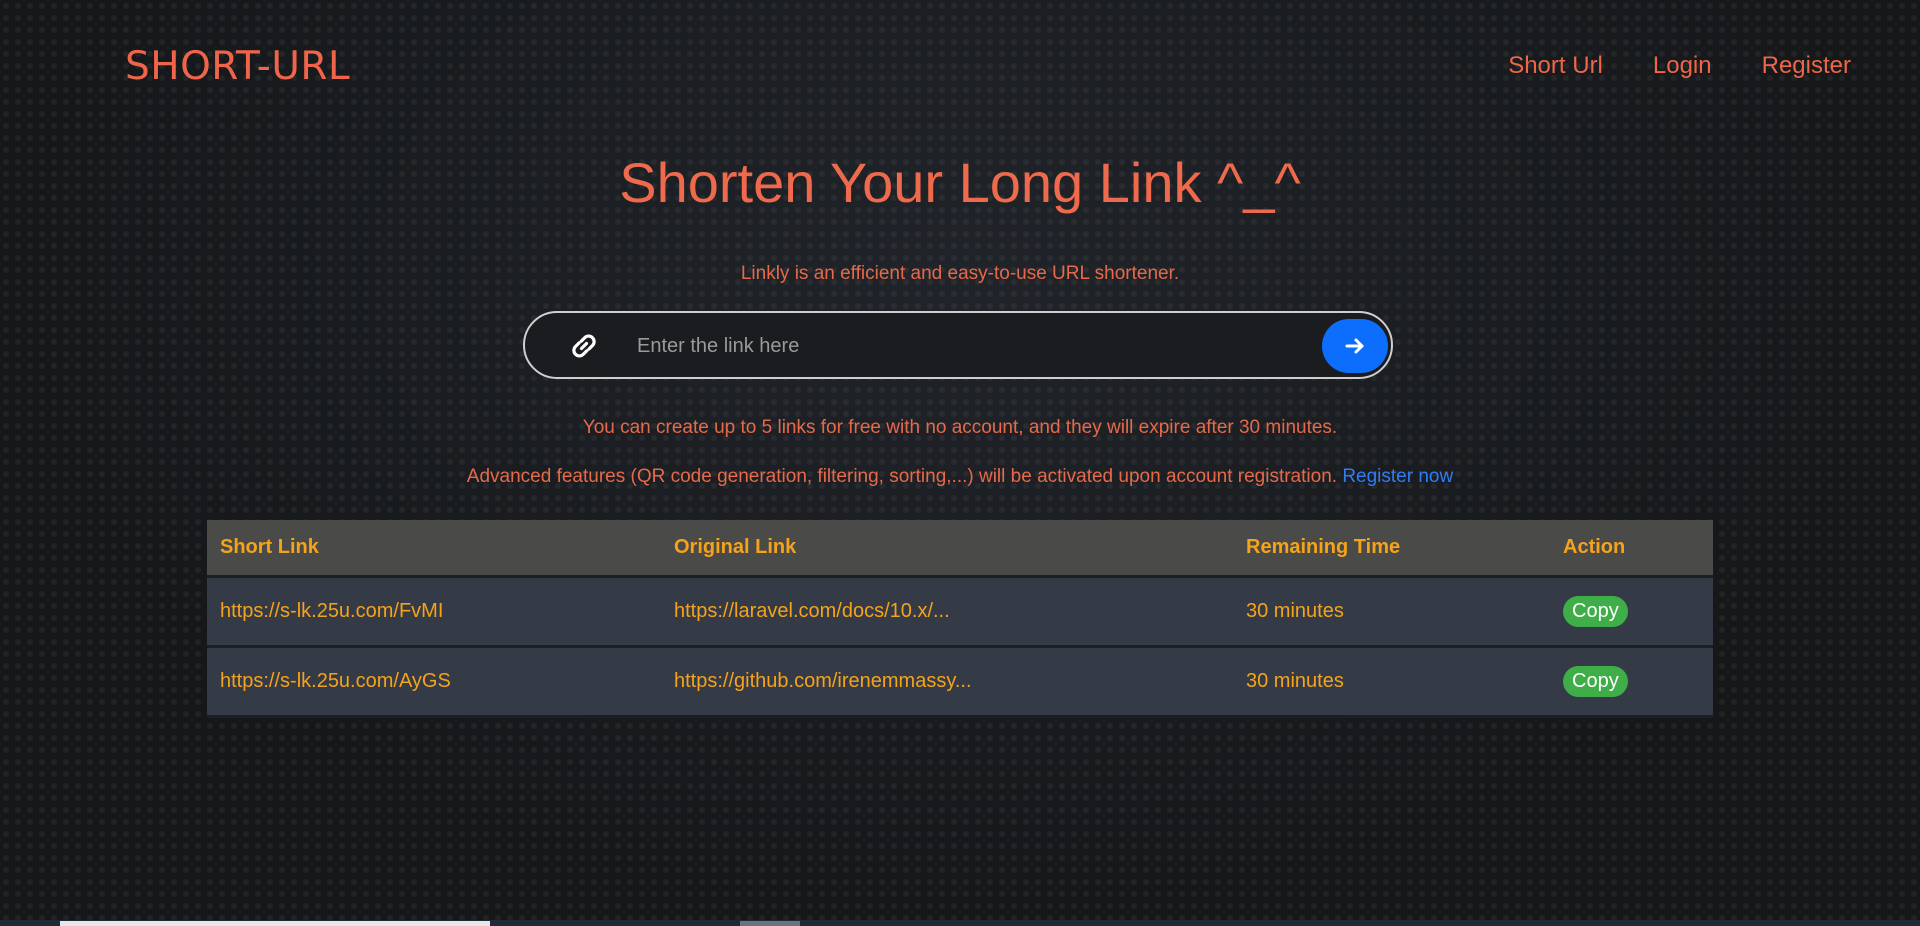  I want to click on column-header-short-link: Short Link, so click(434, 549).